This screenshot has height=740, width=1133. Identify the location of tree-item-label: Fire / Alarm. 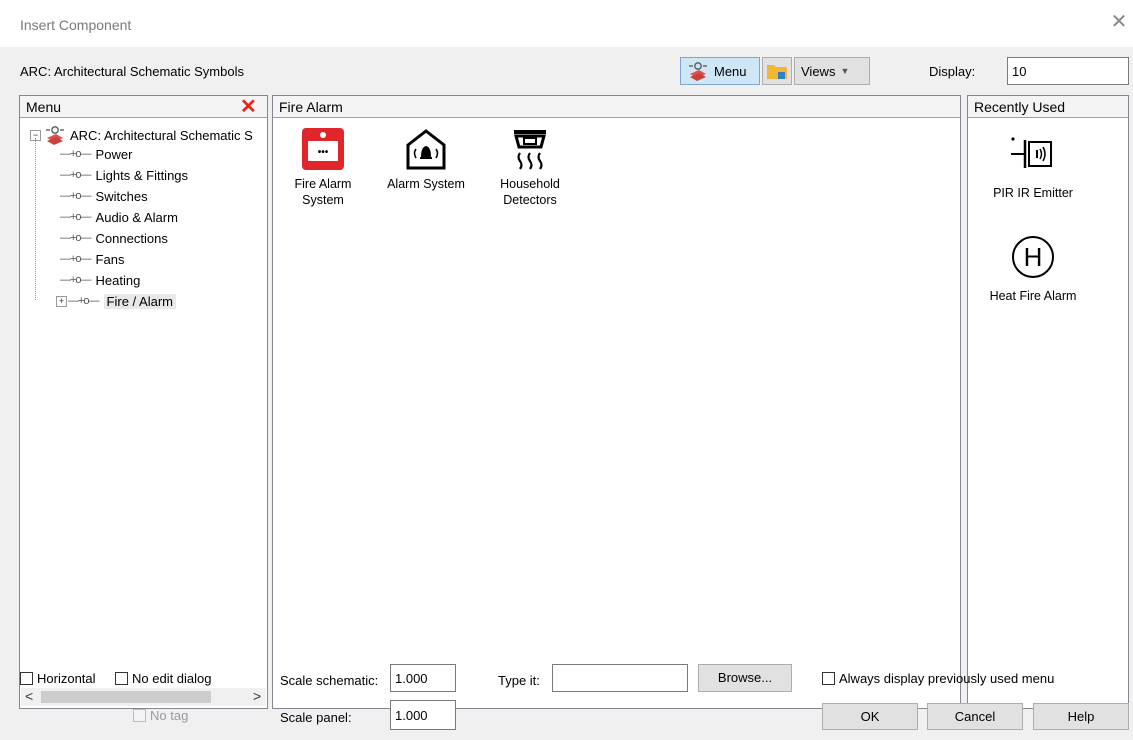
(140, 301).